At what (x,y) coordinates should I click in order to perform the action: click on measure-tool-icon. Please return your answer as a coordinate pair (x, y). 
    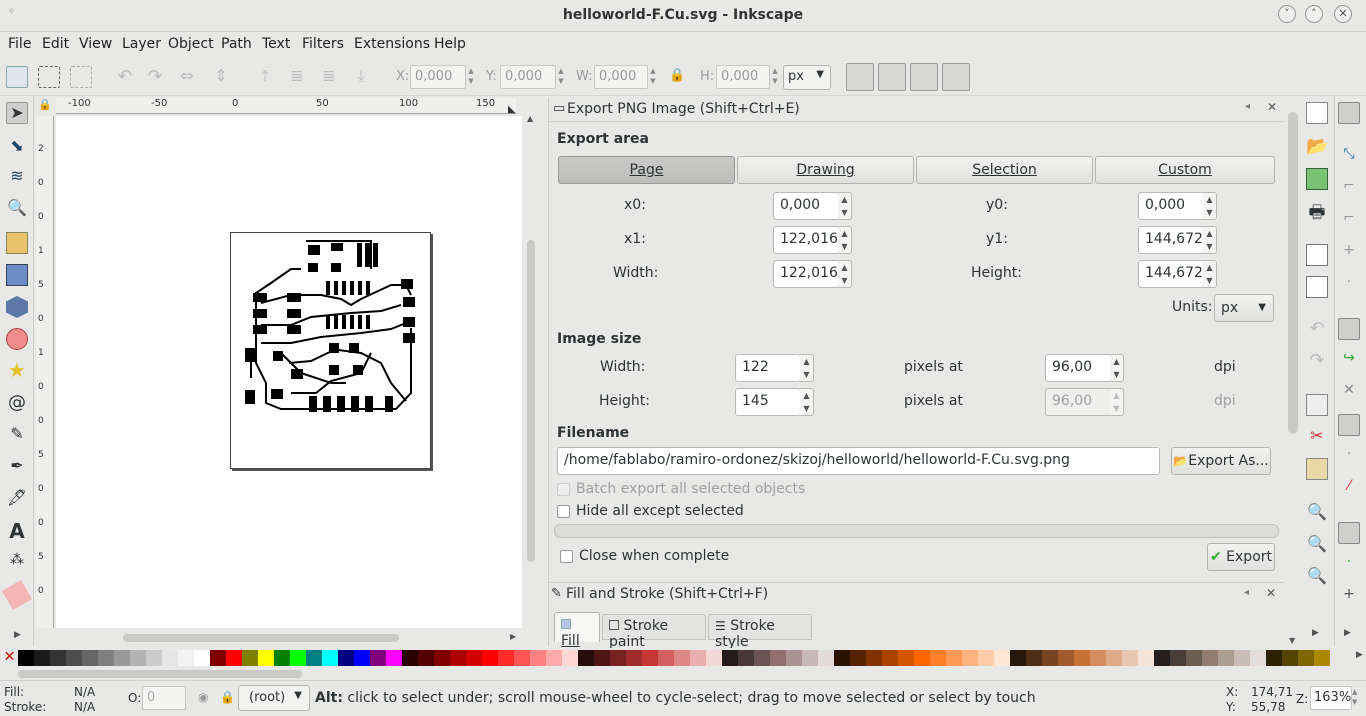
    Looking at the image, I should click on (17, 243).